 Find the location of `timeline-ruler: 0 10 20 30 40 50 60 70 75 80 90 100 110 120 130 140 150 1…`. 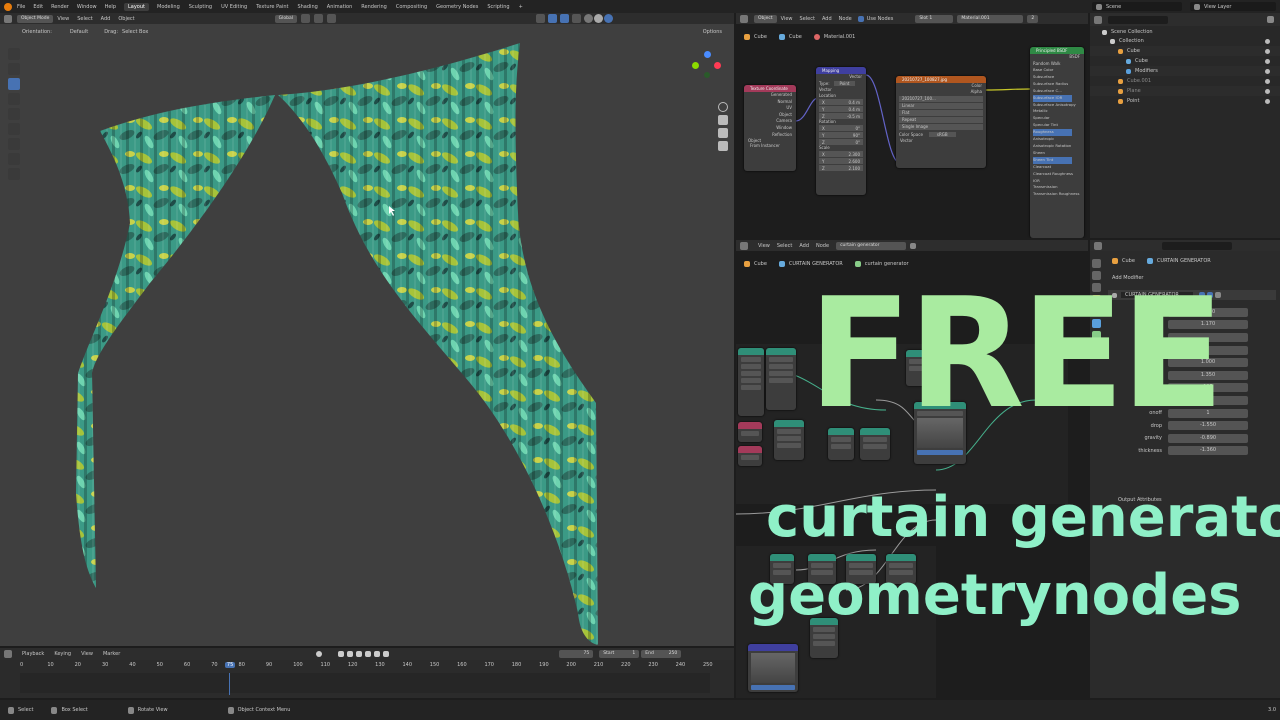

timeline-ruler: 0 10 20 30 40 50 60 70 75 80 90 100 110 120 130 140 150 1… is located at coordinates (367, 667).